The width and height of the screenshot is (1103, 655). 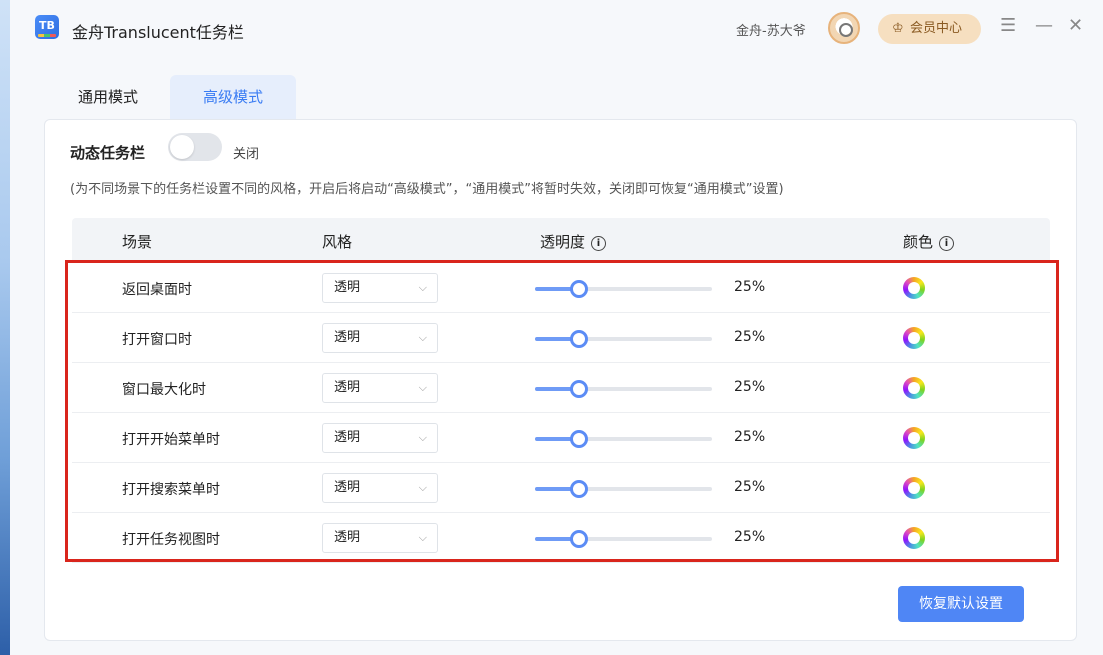 I want to click on dynamic-taskbar-toggle, so click(x=195, y=147).